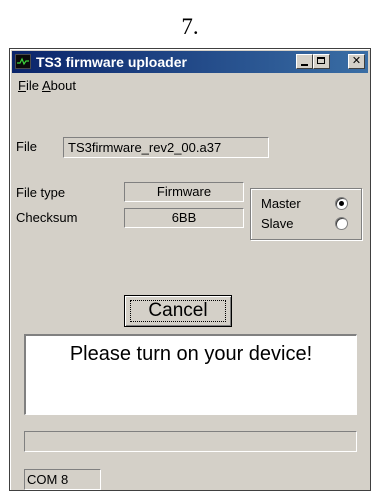  Describe the element at coordinates (41, 192) in the screenshot. I see `filetype-label: File type` at that location.